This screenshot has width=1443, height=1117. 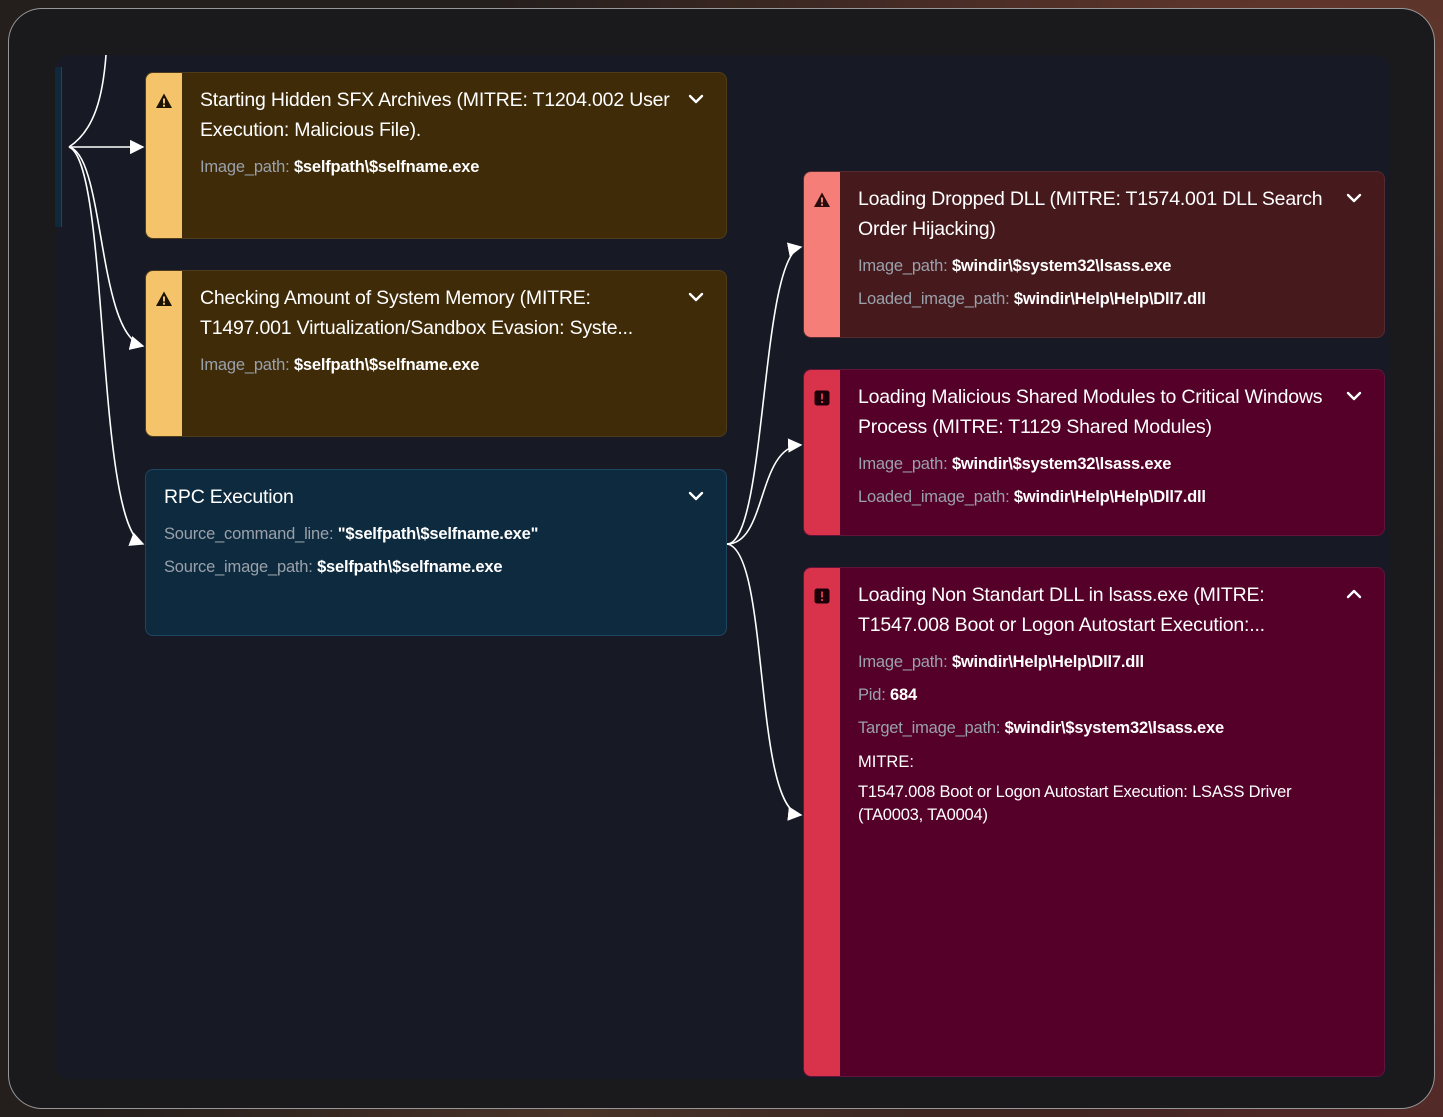 What do you see at coordinates (229, 497) in the screenshot?
I see `event-title: RPC Execution` at bounding box center [229, 497].